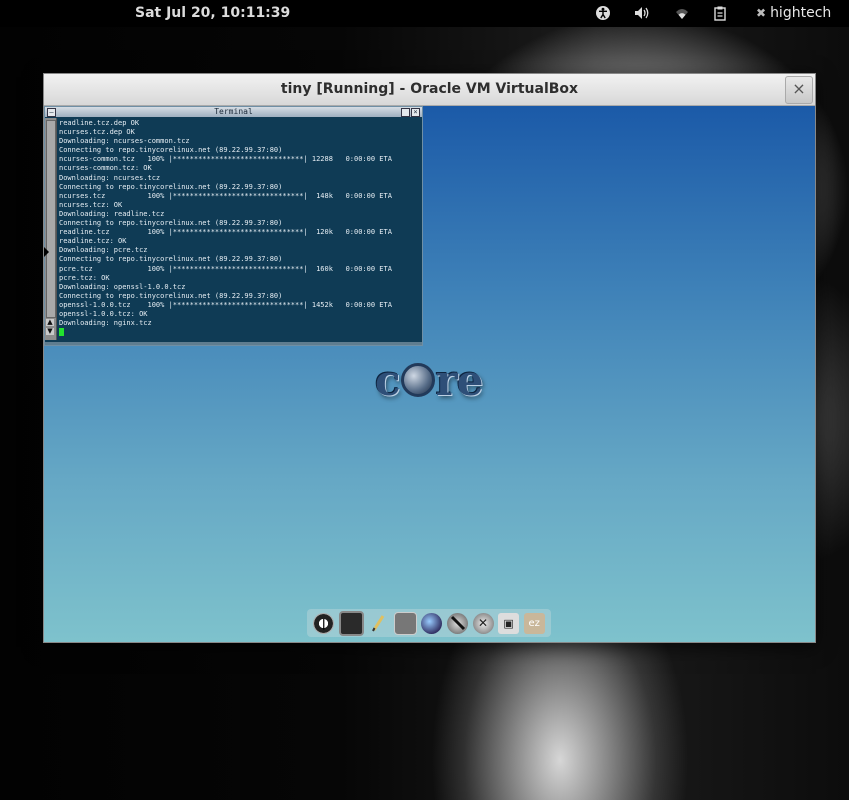  Describe the element at coordinates (534, 623) in the screenshot. I see `ezremaster-icon: ez` at that location.